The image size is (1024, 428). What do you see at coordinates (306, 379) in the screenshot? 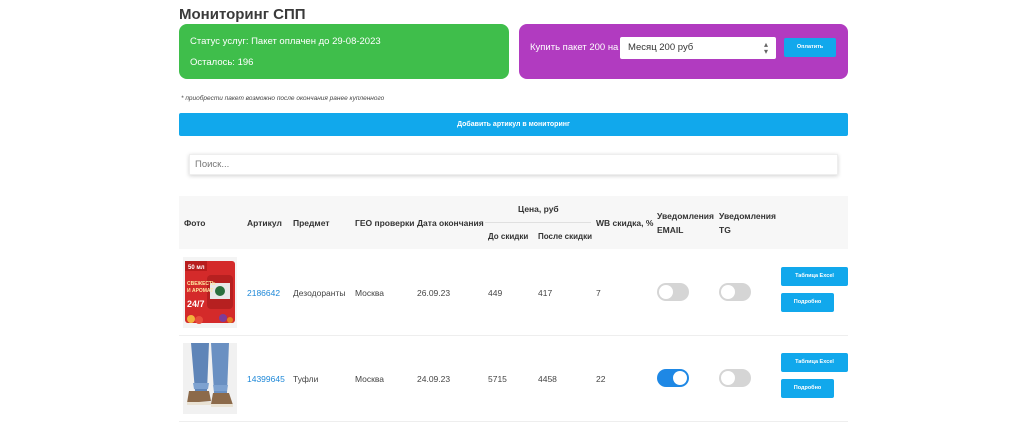
I see `subject-cell: Туфли` at bounding box center [306, 379].